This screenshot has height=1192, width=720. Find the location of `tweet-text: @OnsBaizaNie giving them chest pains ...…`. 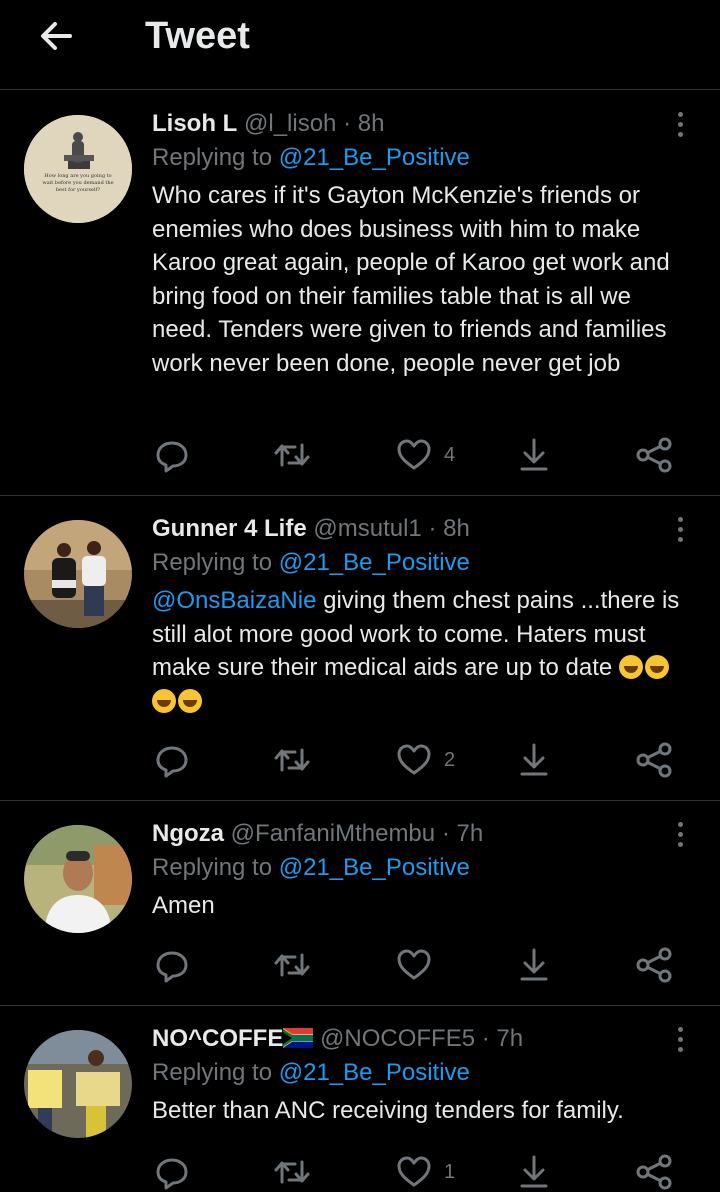

tweet-text: @OnsBaizaNie giving them chest pains ...… is located at coordinates (423, 651).